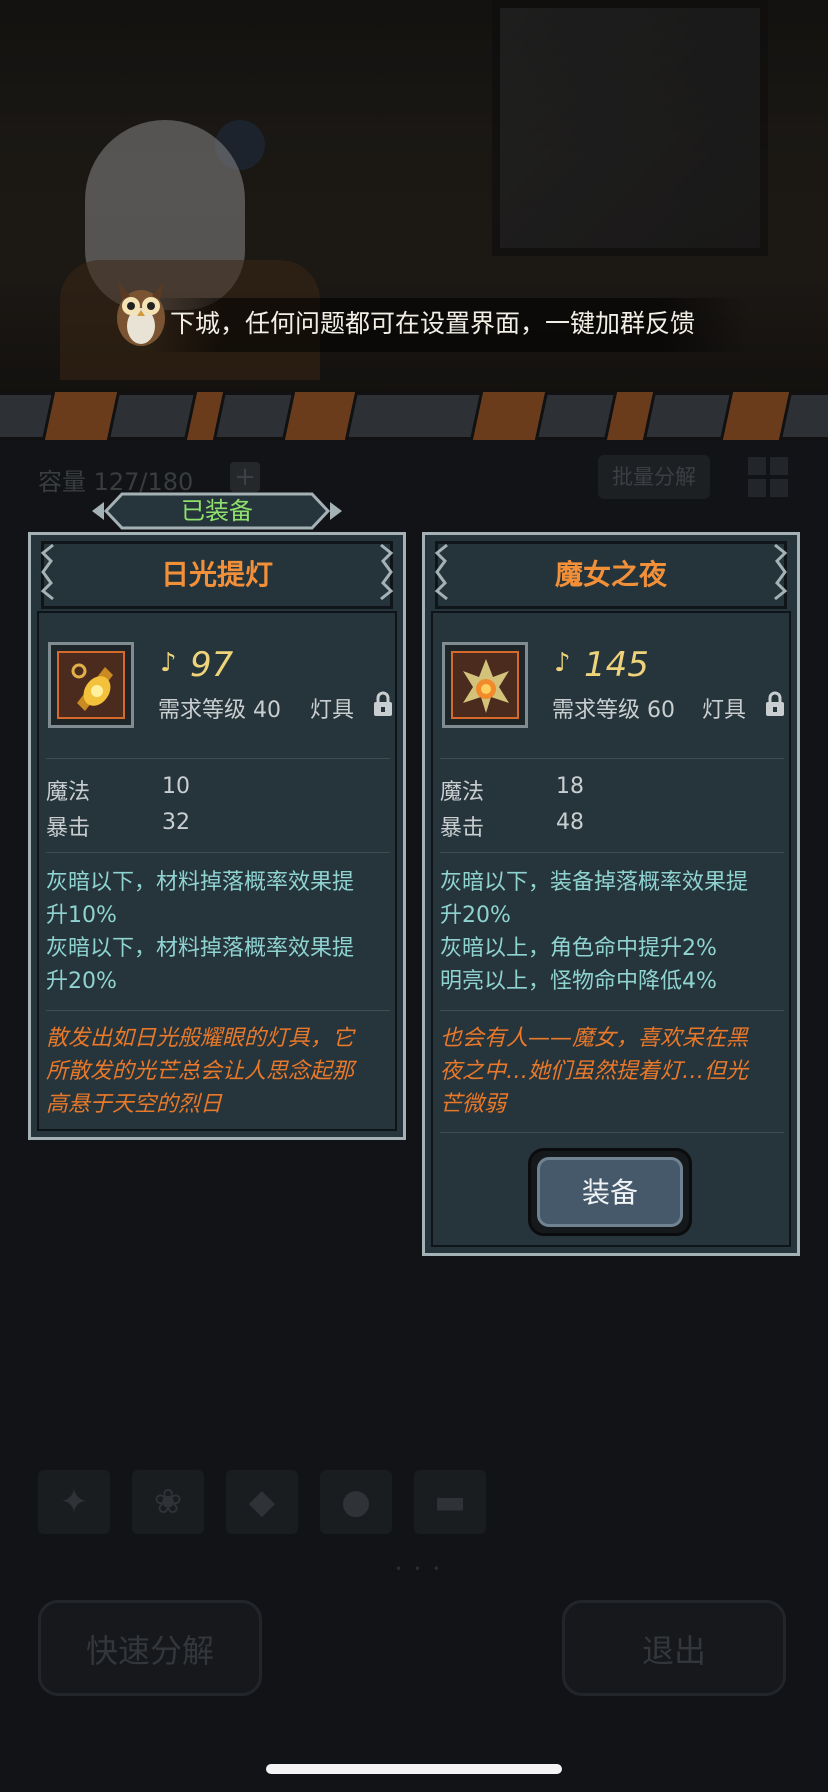 The image size is (828, 1792). I want to click on stat-value: 48, so click(570, 822).